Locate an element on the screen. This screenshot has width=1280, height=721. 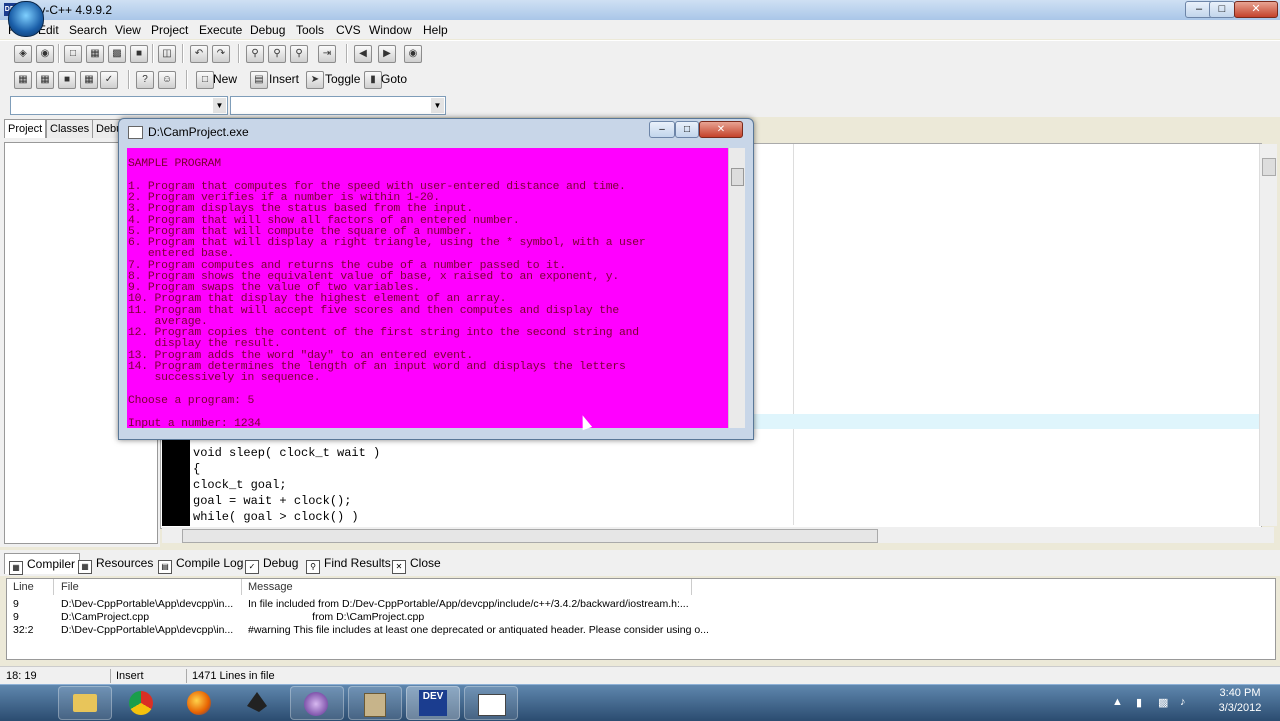
tray-arrow-icon: ▲ is located at coordinates (1117, 702).